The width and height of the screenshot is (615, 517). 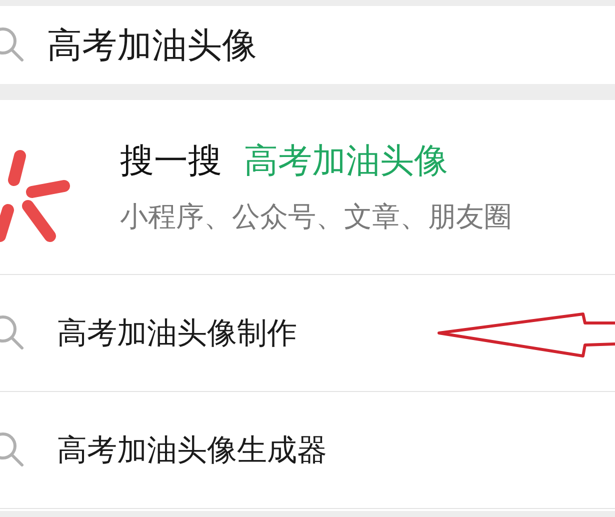 I want to click on search-one-label: 搜一搜, so click(x=171, y=161).